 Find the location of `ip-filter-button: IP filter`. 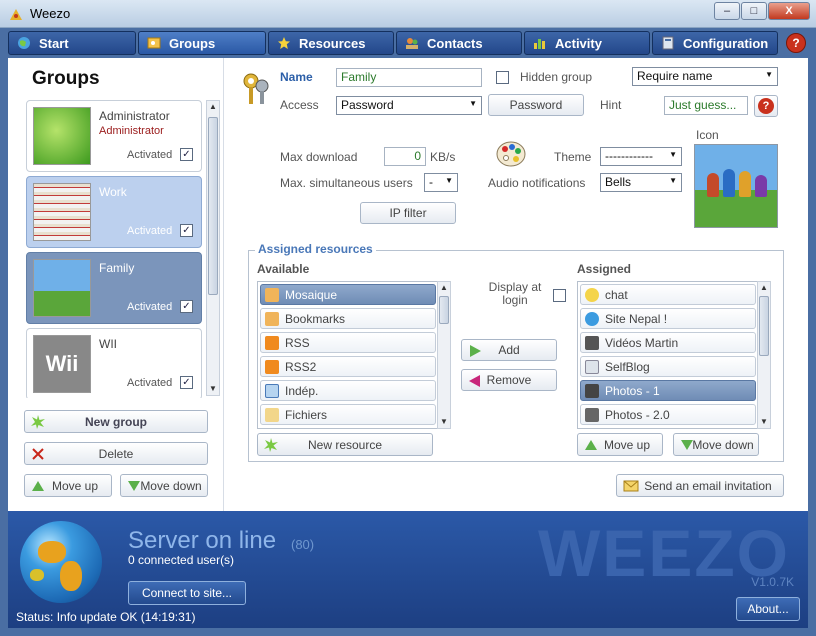

ip-filter-button: IP filter is located at coordinates (408, 213).